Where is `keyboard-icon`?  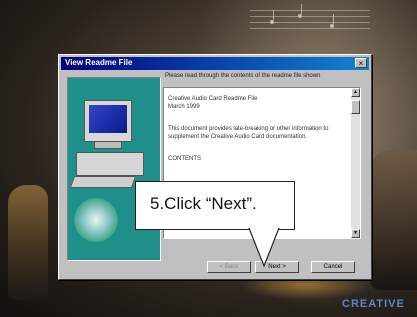 keyboard-icon is located at coordinates (103, 182).